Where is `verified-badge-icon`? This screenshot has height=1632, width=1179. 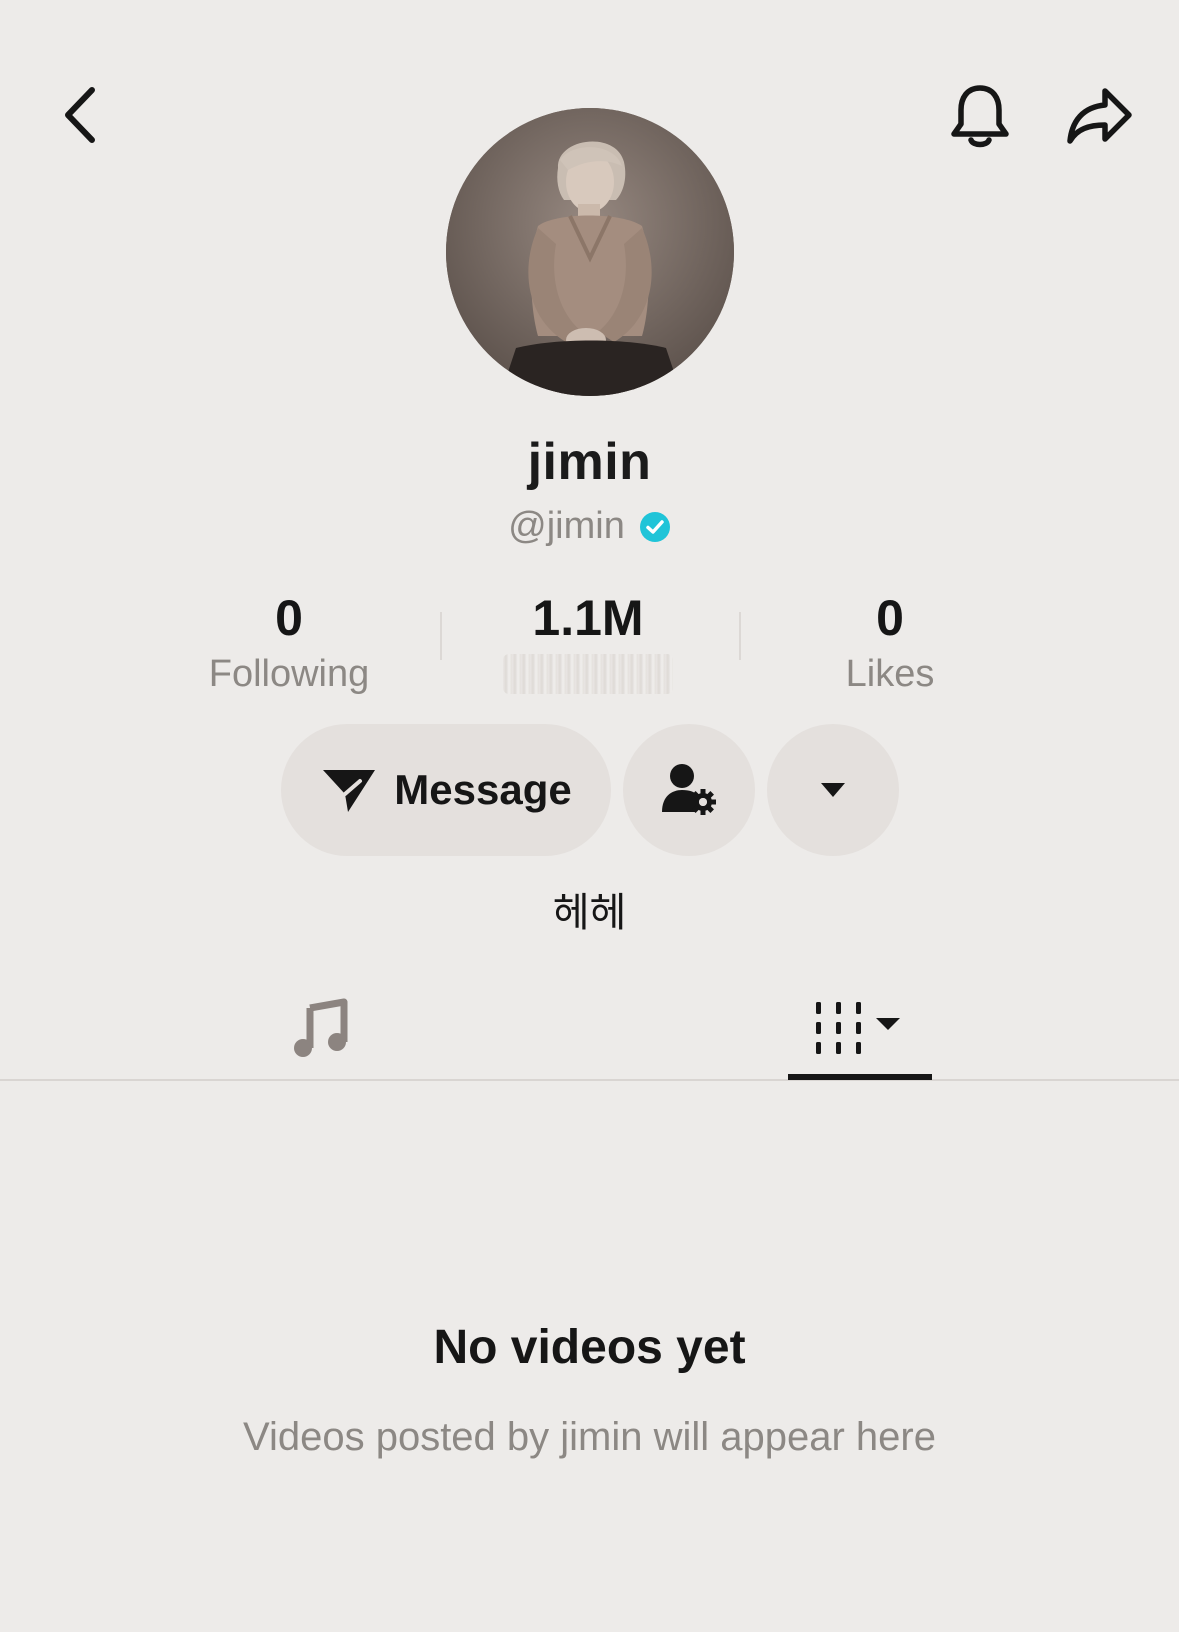 verified-badge-icon is located at coordinates (655, 527).